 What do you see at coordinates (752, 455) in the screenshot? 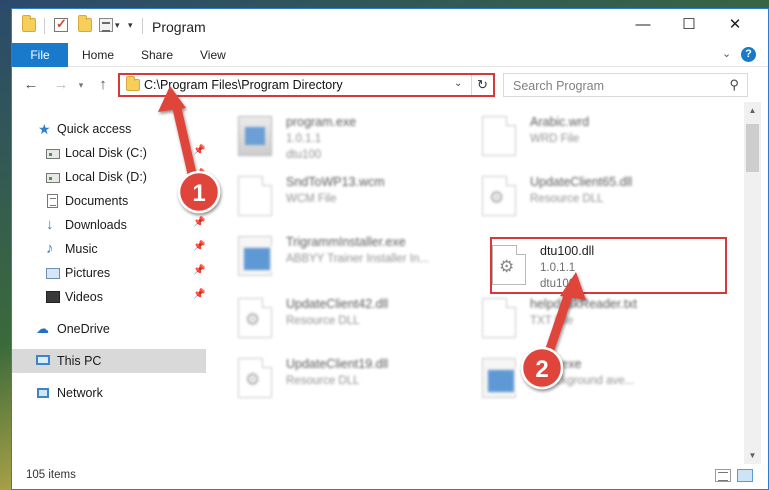
I see `scroll-down-icon: ▼` at bounding box center [752, 455].